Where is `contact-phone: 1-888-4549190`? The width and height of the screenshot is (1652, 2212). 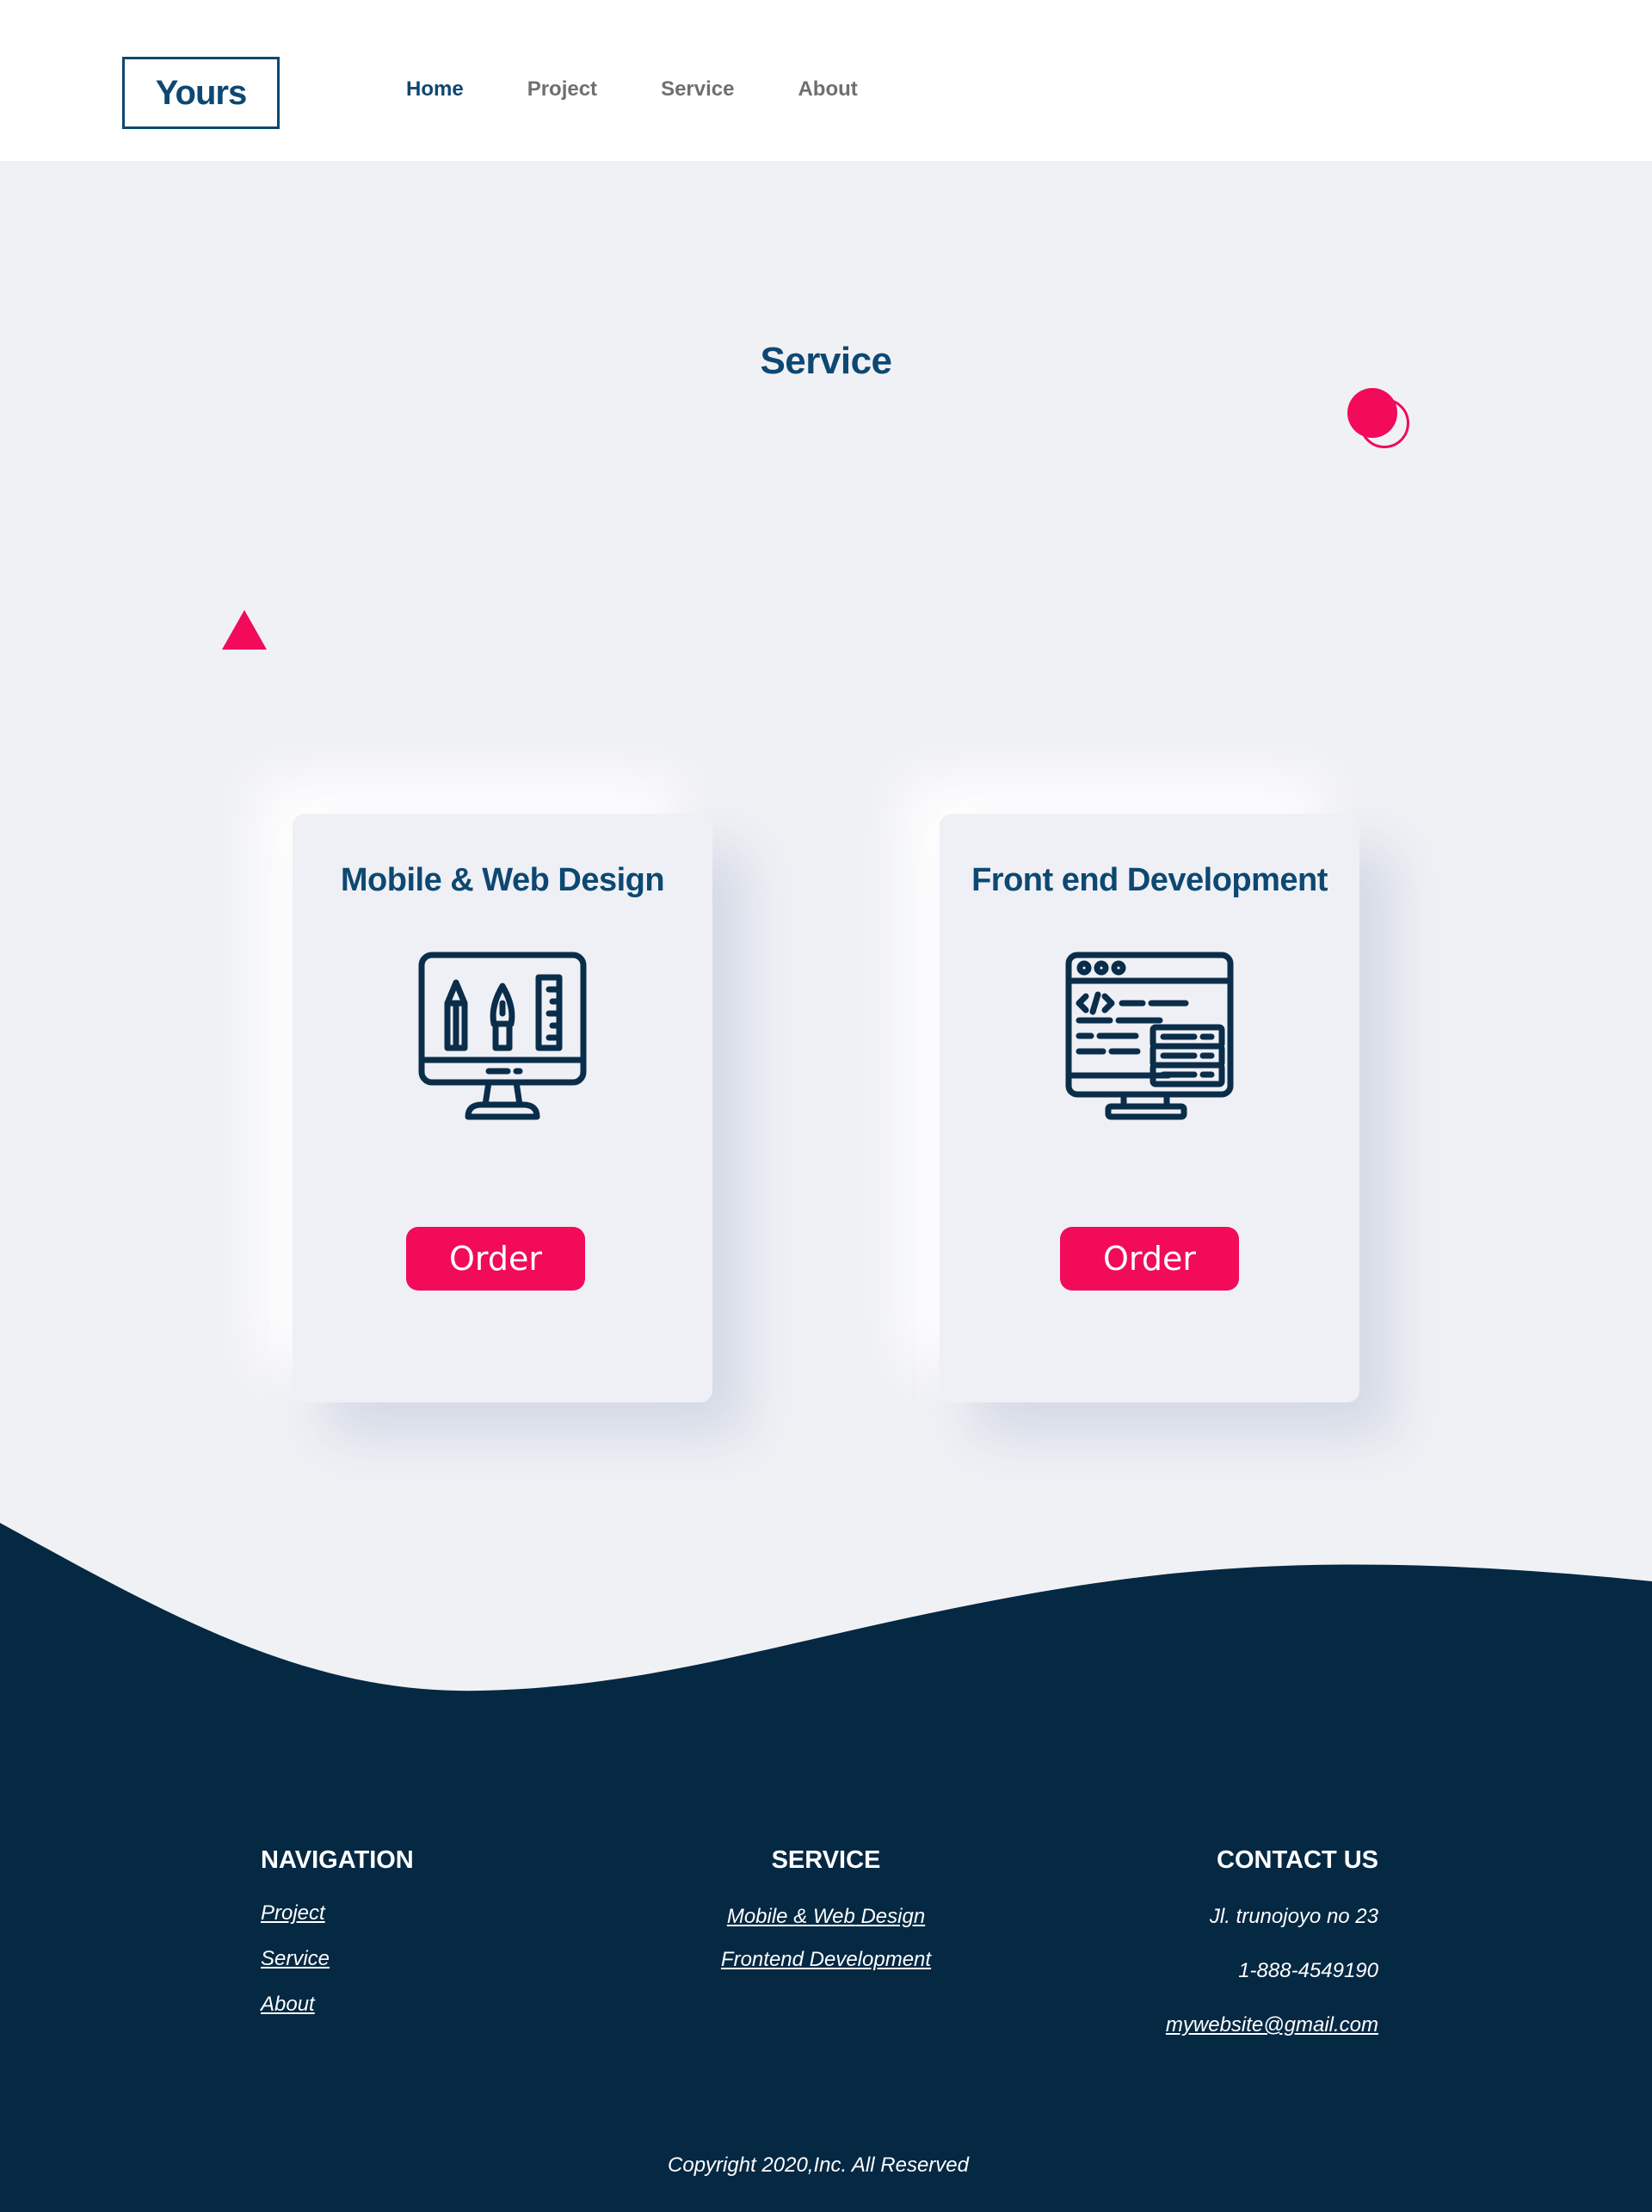
contact-phone: 1-888-4549190 is located at coordinates (1308, 1970).